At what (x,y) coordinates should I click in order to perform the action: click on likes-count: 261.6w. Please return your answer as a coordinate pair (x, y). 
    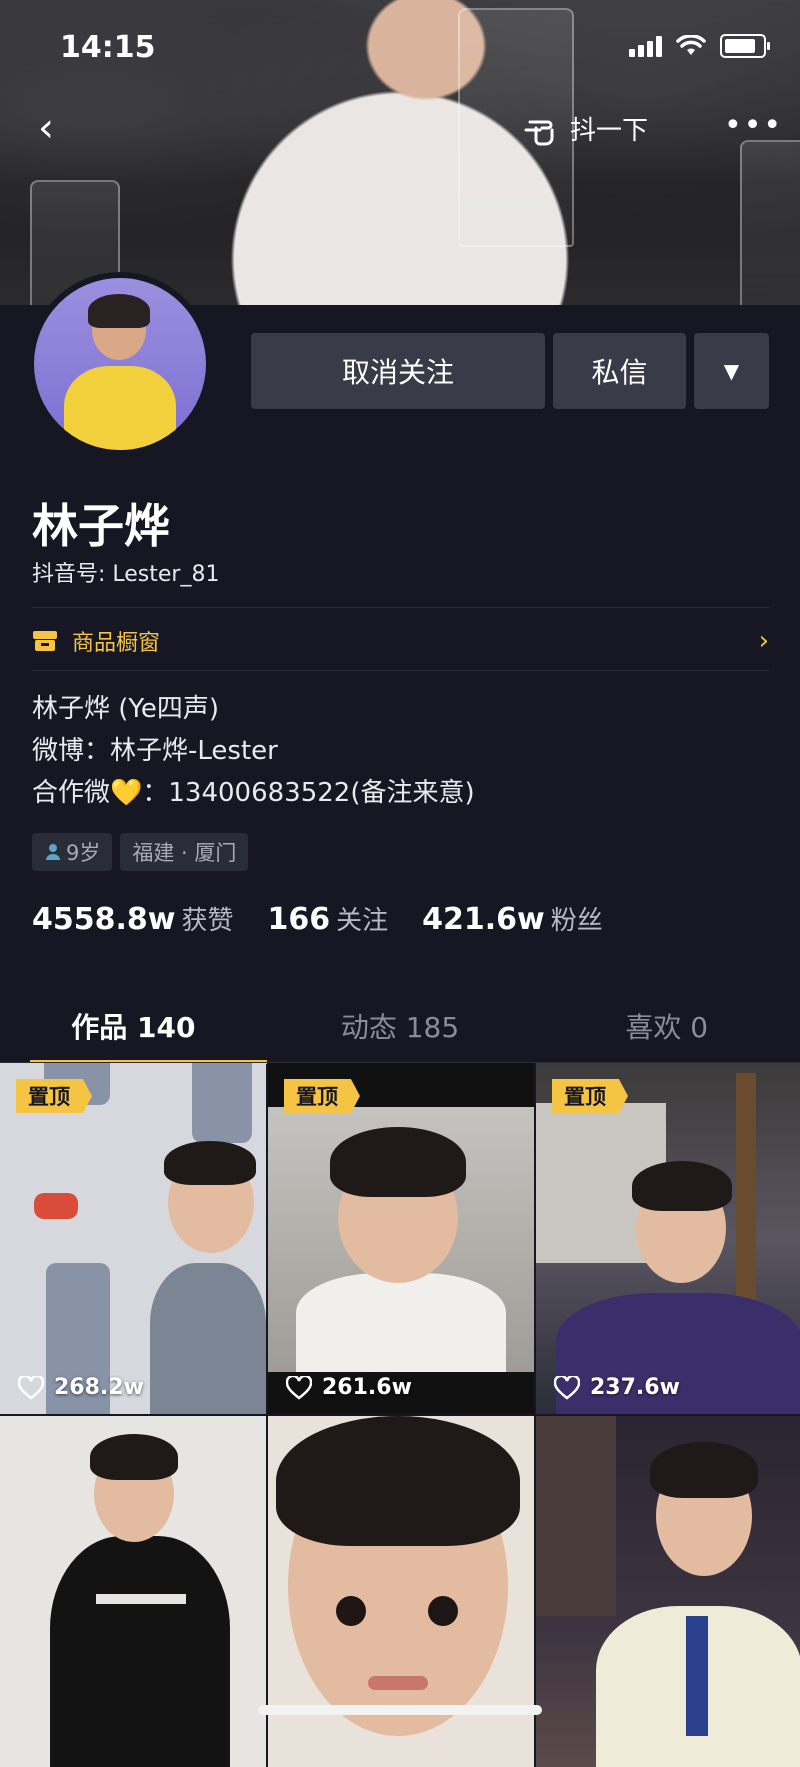
    Looking at the image, I should click on (367, 1387).